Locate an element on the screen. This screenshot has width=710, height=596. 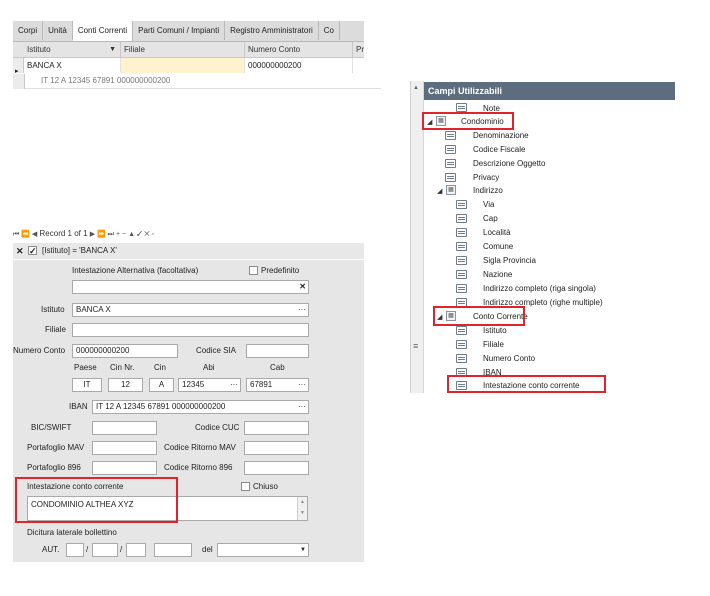
del-date-field: ▼ is located at coordinates (263, 550).